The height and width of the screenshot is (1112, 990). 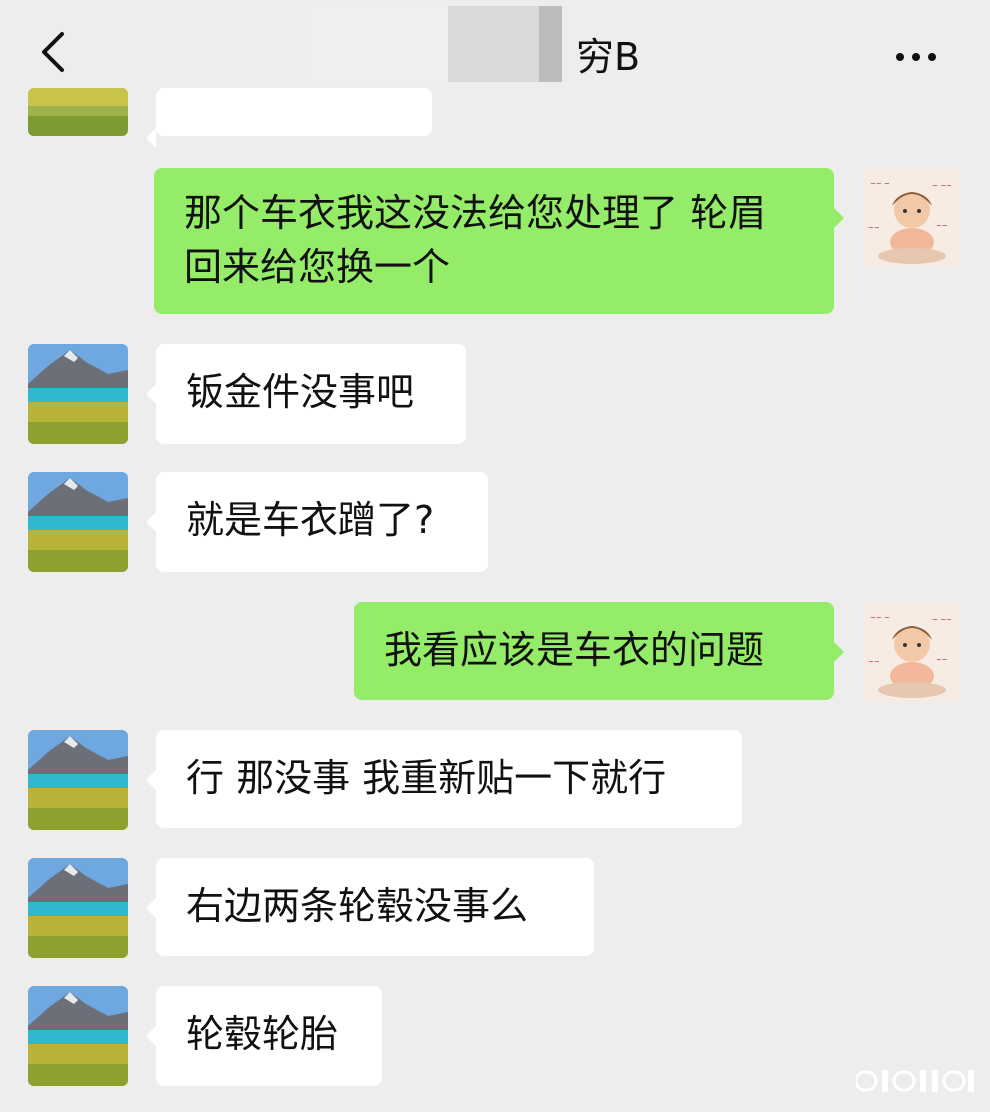 I want to click on chevron-left-icon, so click(x=53, y=52).